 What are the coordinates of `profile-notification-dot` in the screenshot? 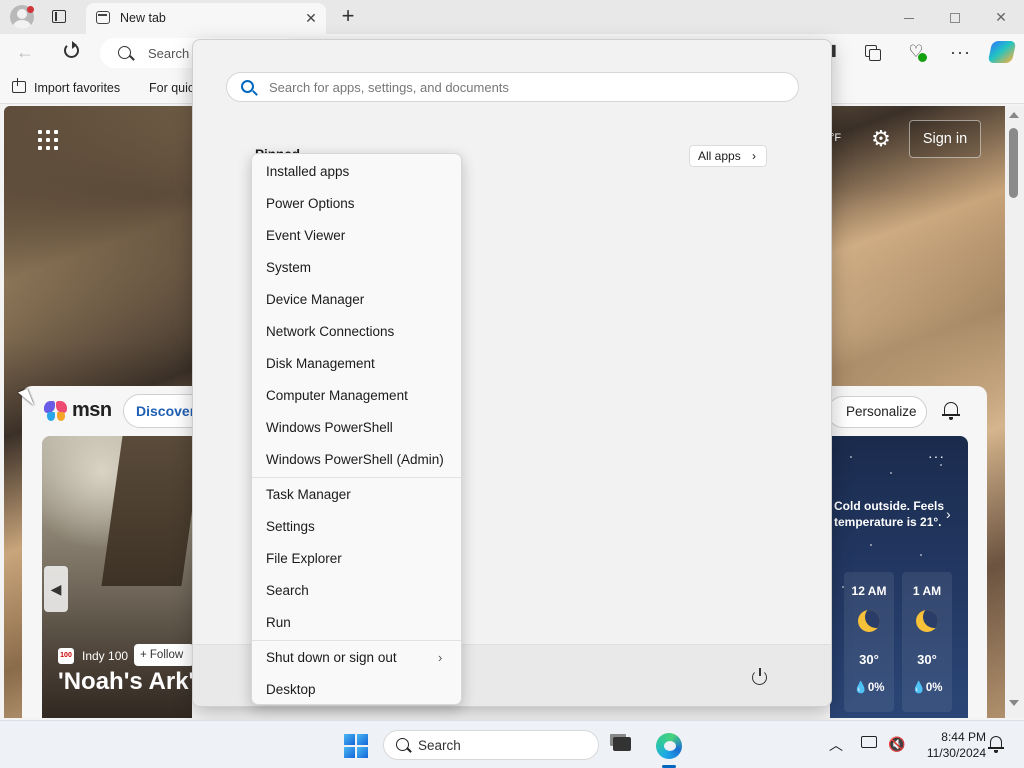 It's located at (30, 9).